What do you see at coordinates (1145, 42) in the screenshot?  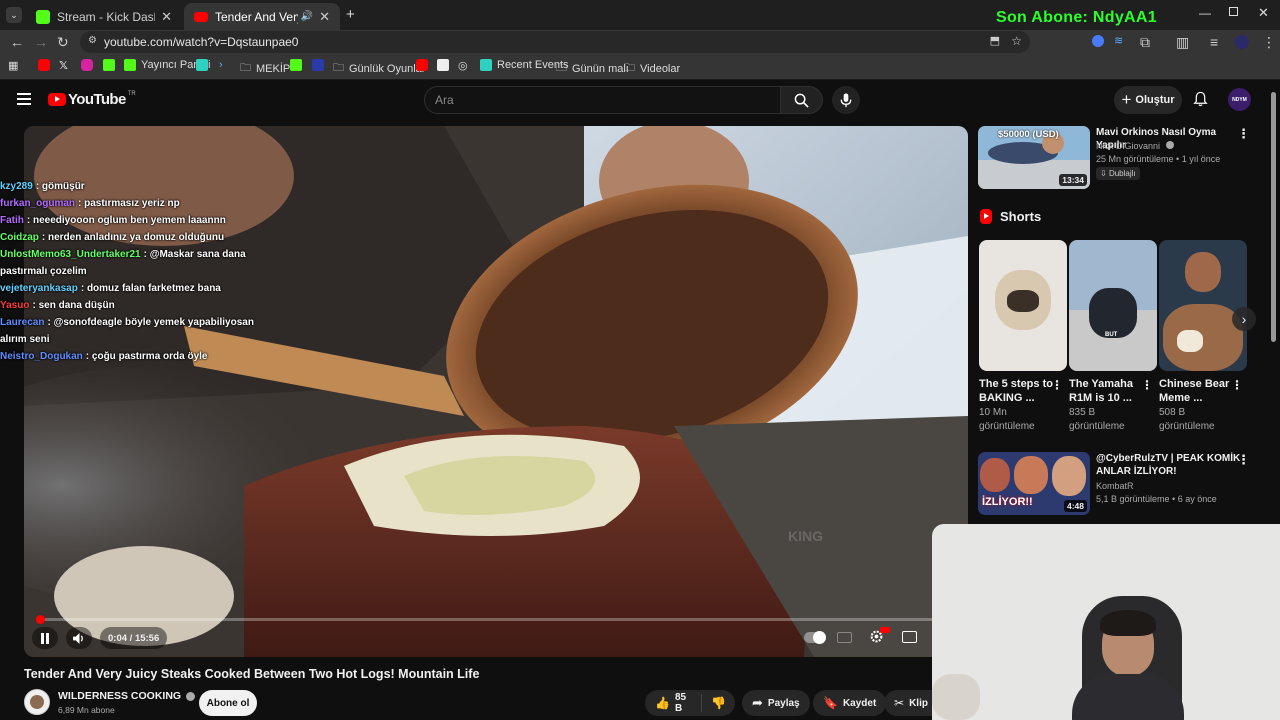 I see `extensions-icon: ⧉` at bounding box center [1145, 42].